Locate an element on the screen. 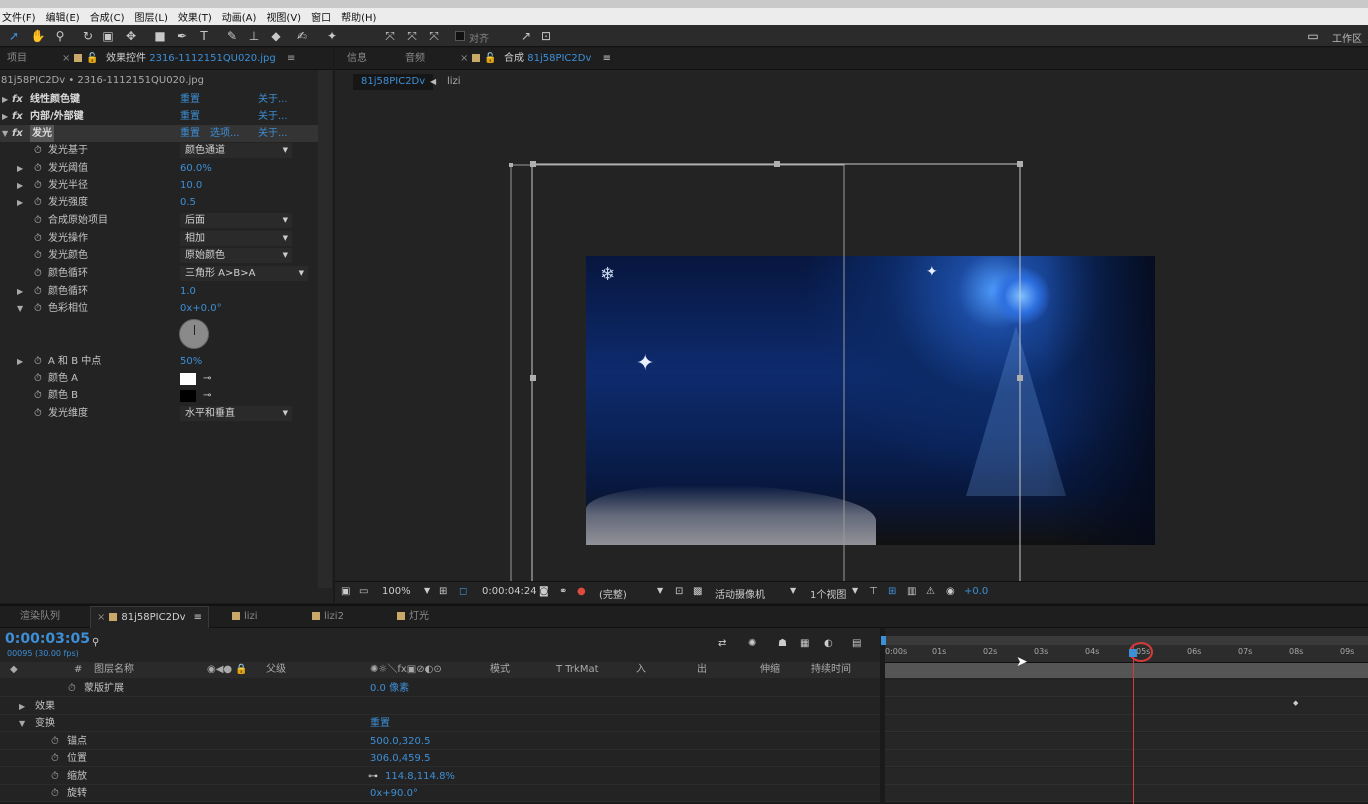 The image size is (1368, 804). eyedropper-icon: ⊸ is located at coordinates (207, 378).